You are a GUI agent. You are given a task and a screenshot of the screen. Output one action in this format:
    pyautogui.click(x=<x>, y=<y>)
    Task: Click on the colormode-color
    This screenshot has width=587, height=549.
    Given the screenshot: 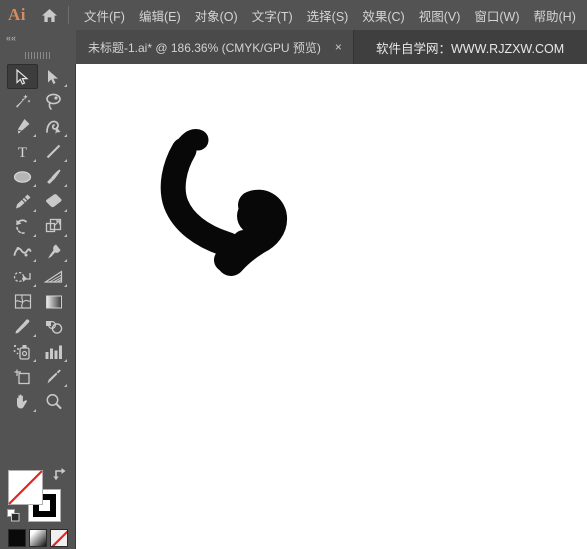 What is the action you would take?
    pyautogui.click(x=17, y=538)
    